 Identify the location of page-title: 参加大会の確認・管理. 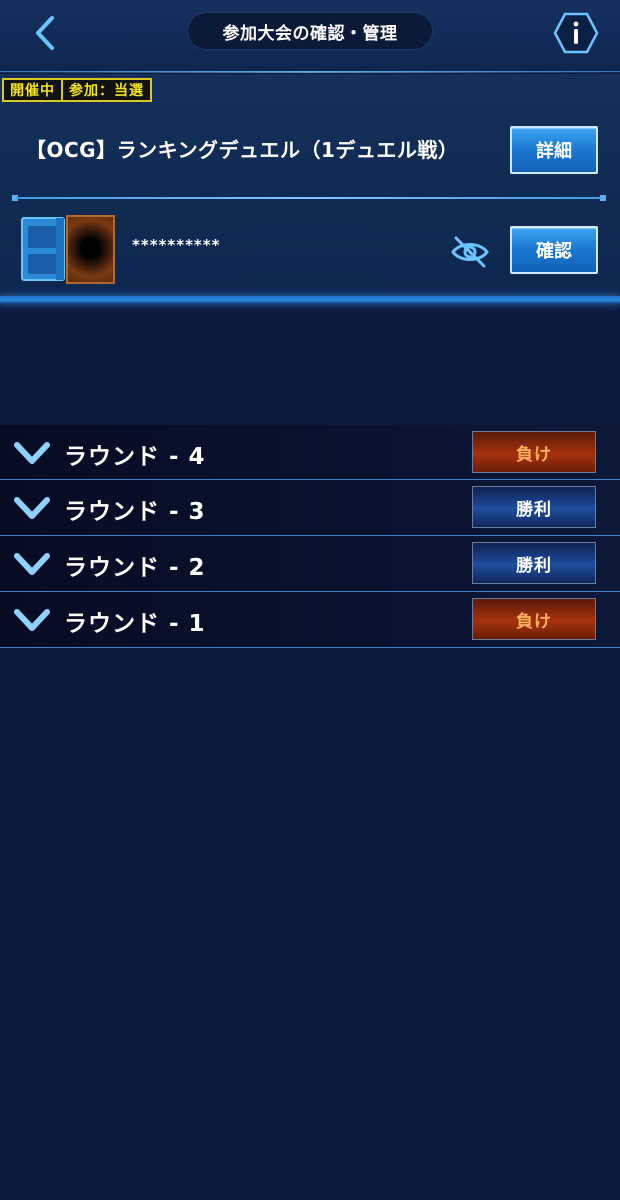
(310, 31).